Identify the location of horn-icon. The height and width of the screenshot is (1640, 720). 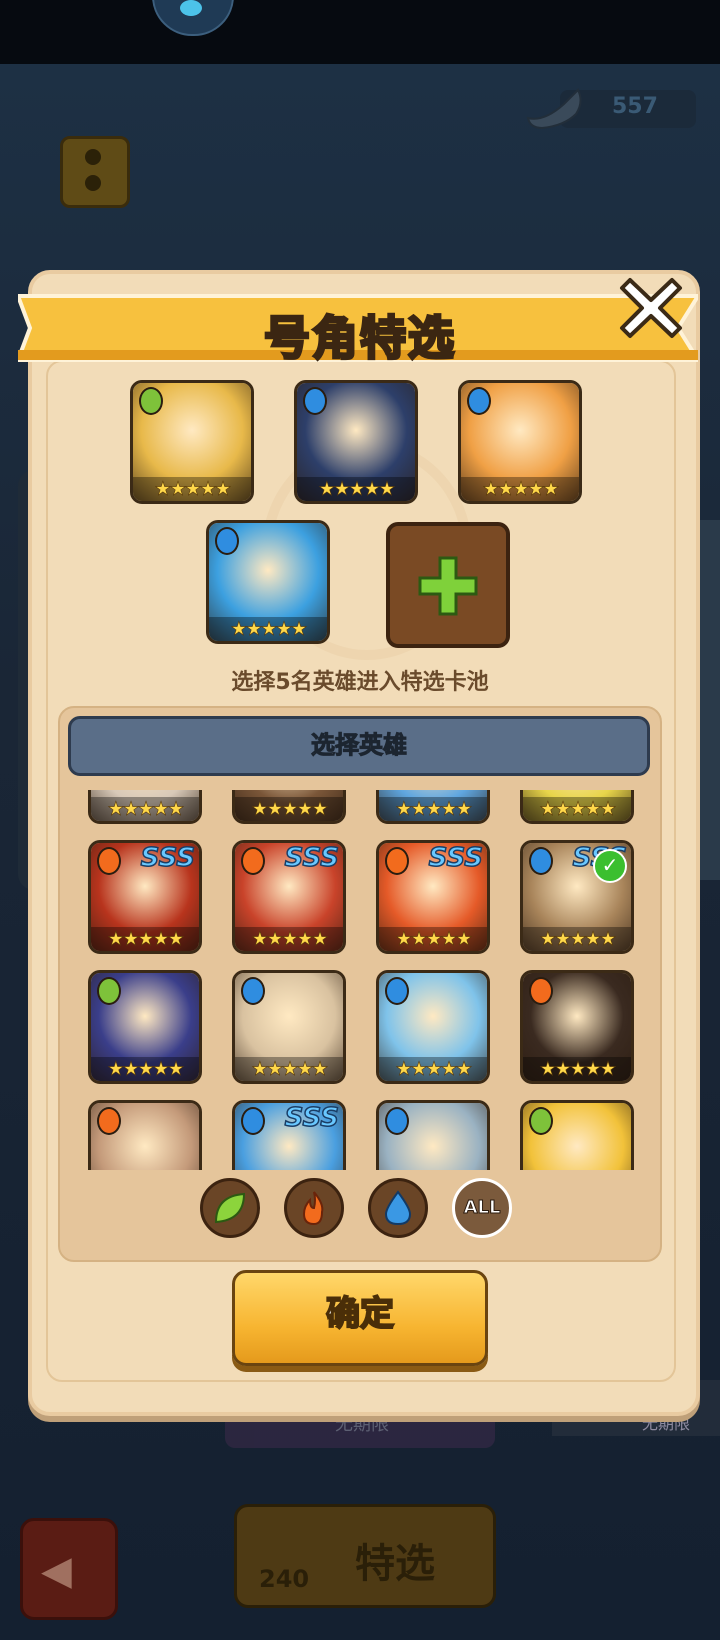
(554, 109).